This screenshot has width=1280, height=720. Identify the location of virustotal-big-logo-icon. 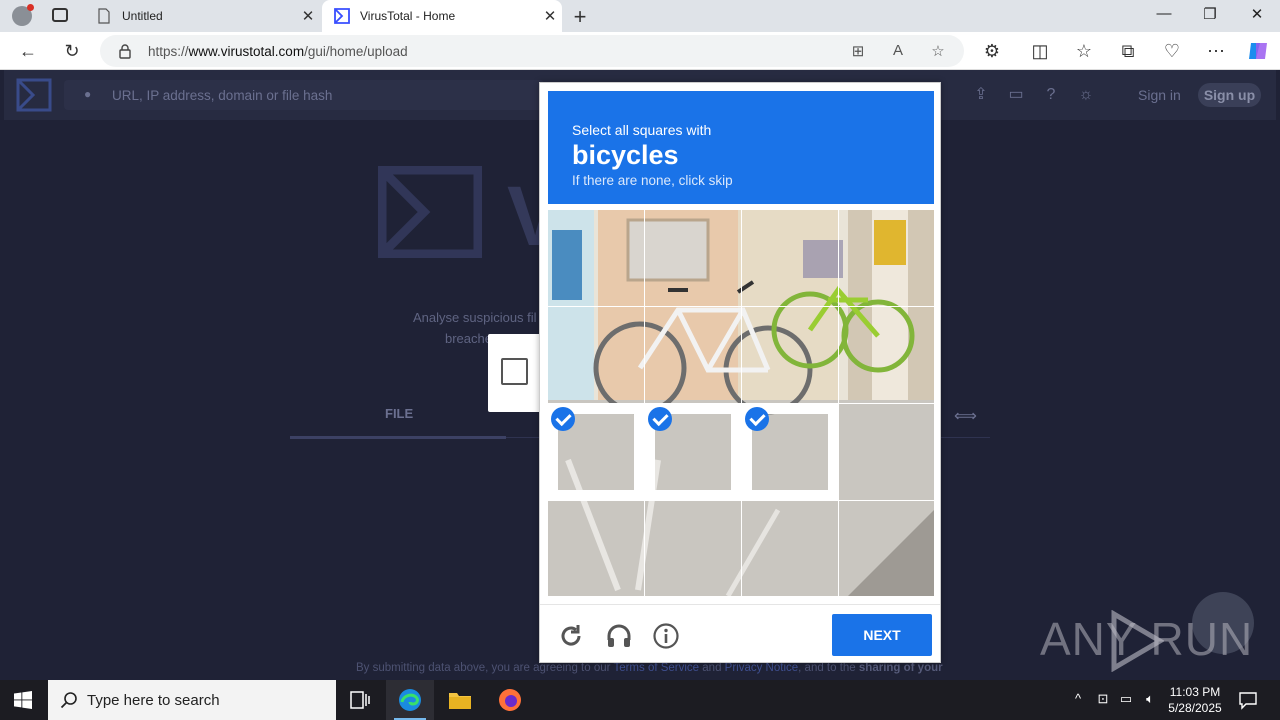
(430, 212).